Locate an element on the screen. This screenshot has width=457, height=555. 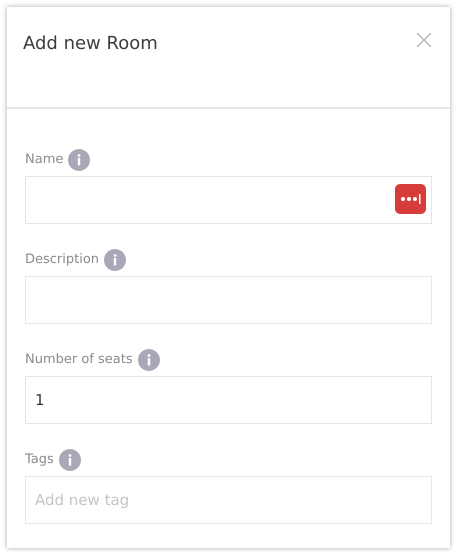
input-field: 1 is located at coordinates (228, 400).